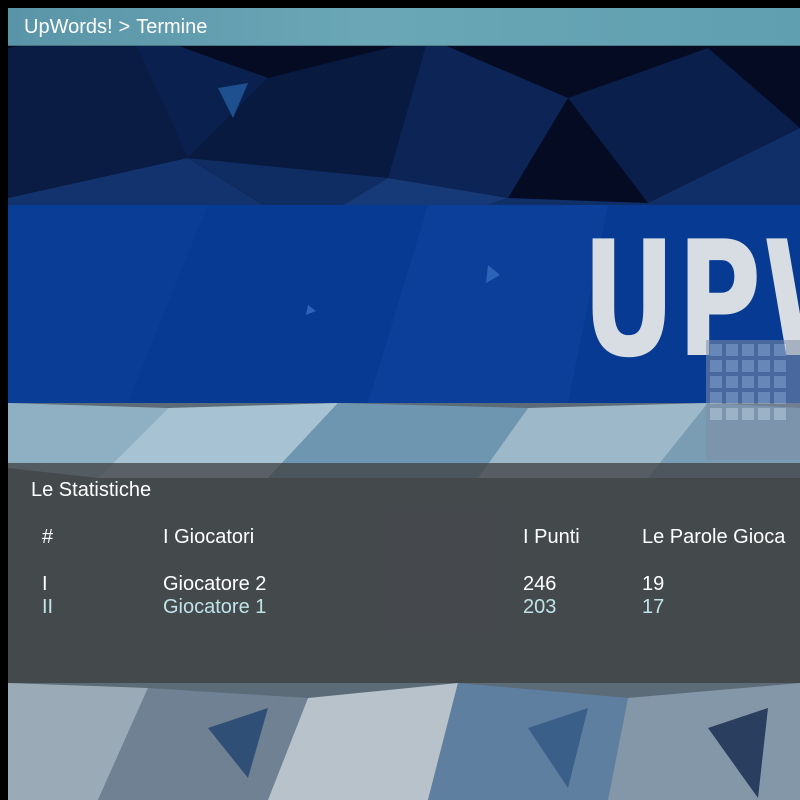 This screenshot has height=800, width=800. I want to click on row-words: 19, so click(653, 584).